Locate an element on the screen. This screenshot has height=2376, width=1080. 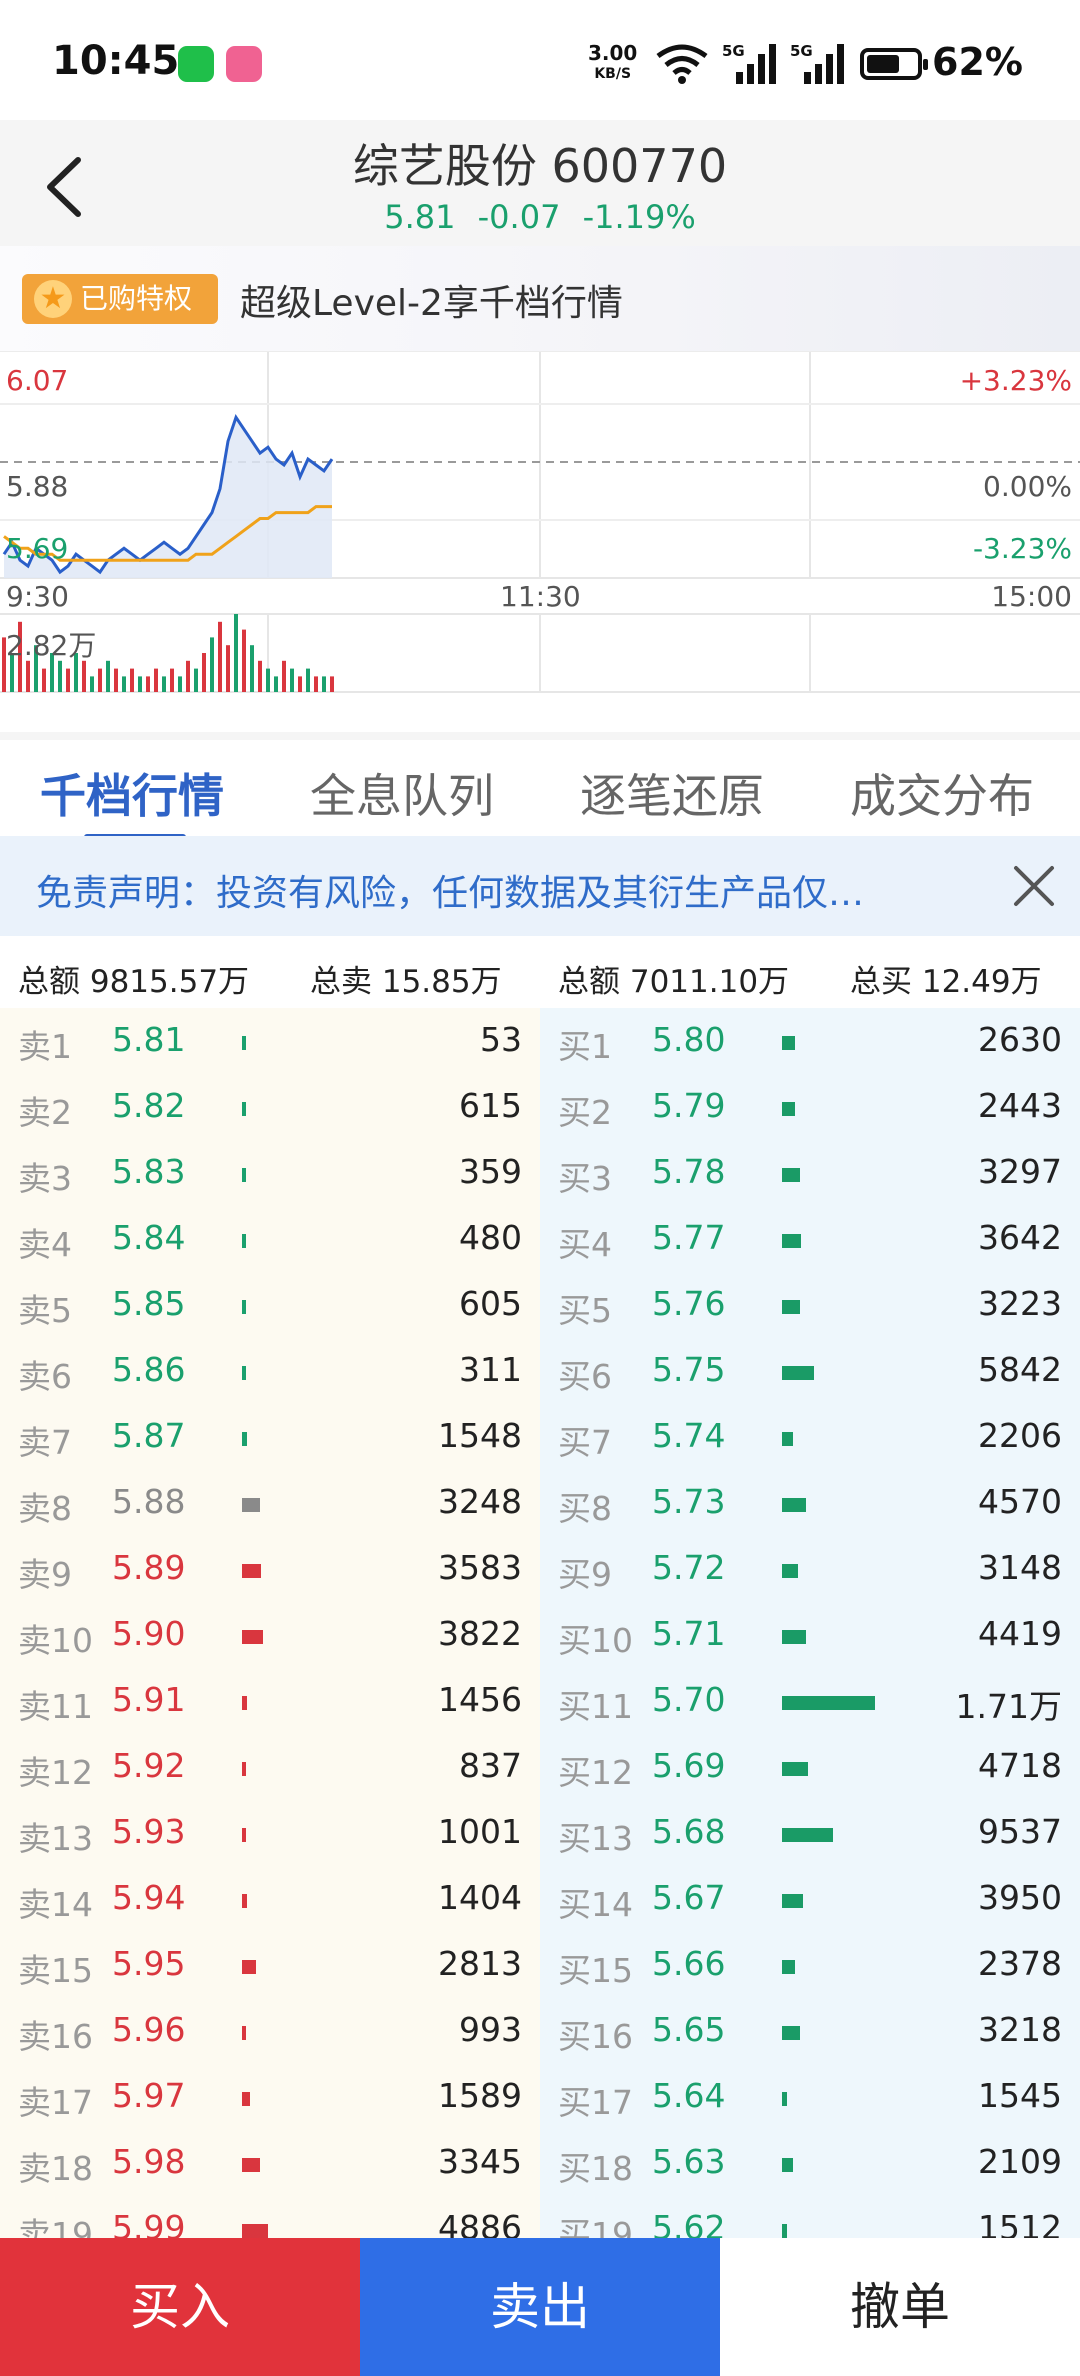
buy-order-row: 买15 5.66 2378 is located at coordinates (810, 1965).